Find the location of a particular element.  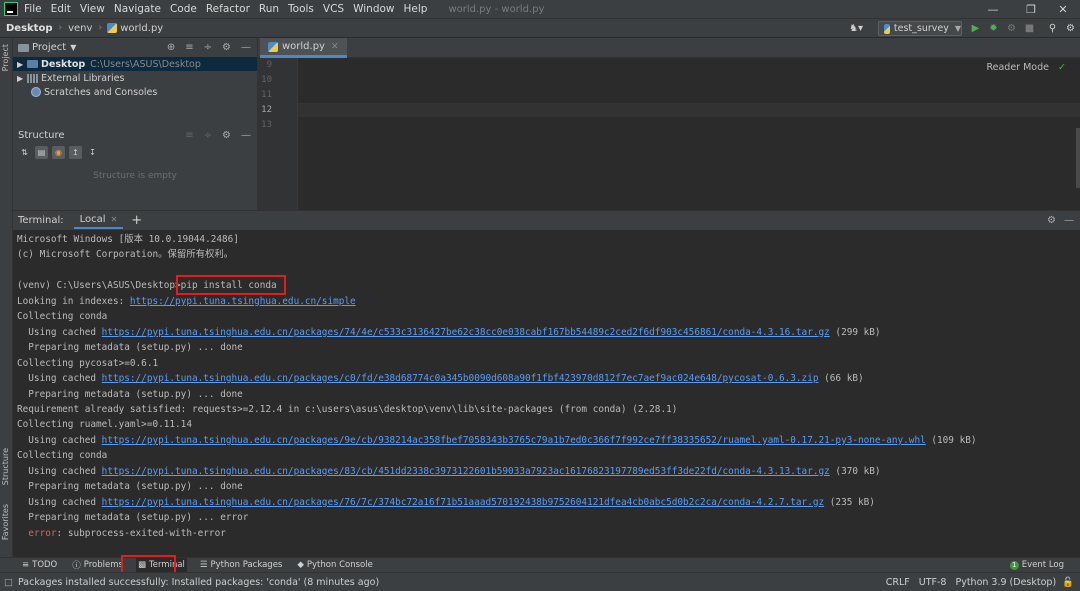

line-number: 13 is located at coordinates (266, 125).